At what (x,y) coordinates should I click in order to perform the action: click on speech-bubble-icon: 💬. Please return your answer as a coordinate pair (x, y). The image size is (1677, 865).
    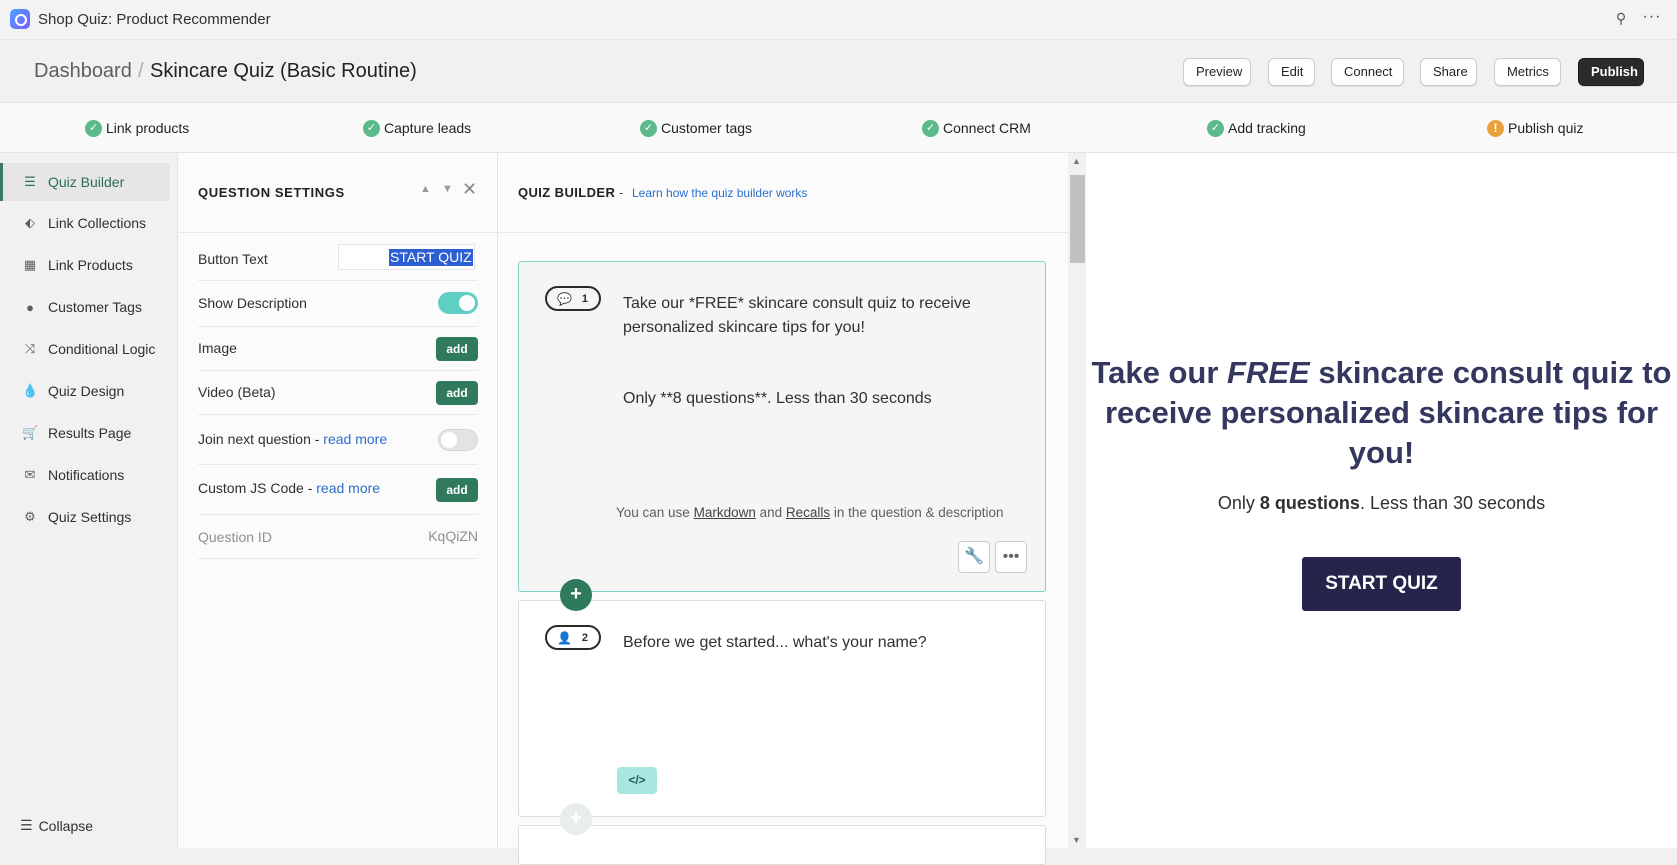
    Looking at the image, I should click on (564, 299).